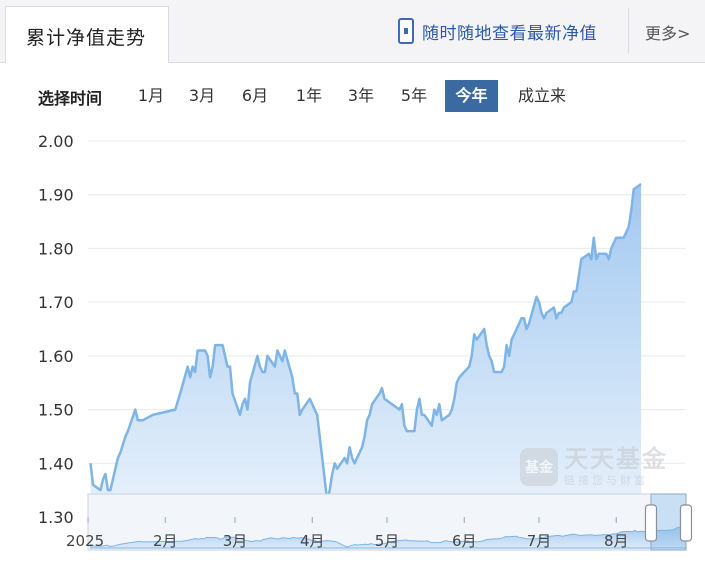 This screenshot has height=570, width=705. I want to click on more-link: 更多>, so click(667, 32).